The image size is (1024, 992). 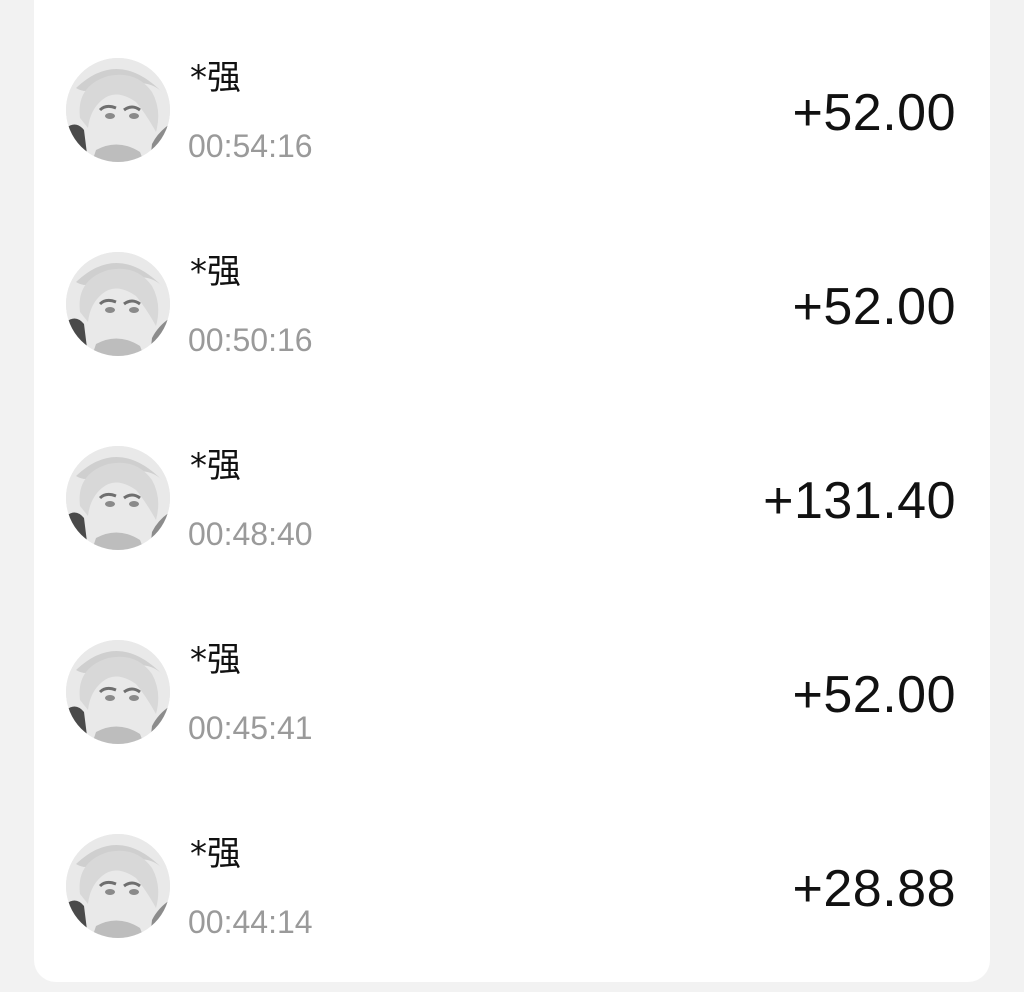 I want to click on transaction-amount: +28.88, so click(x=874, y=889).